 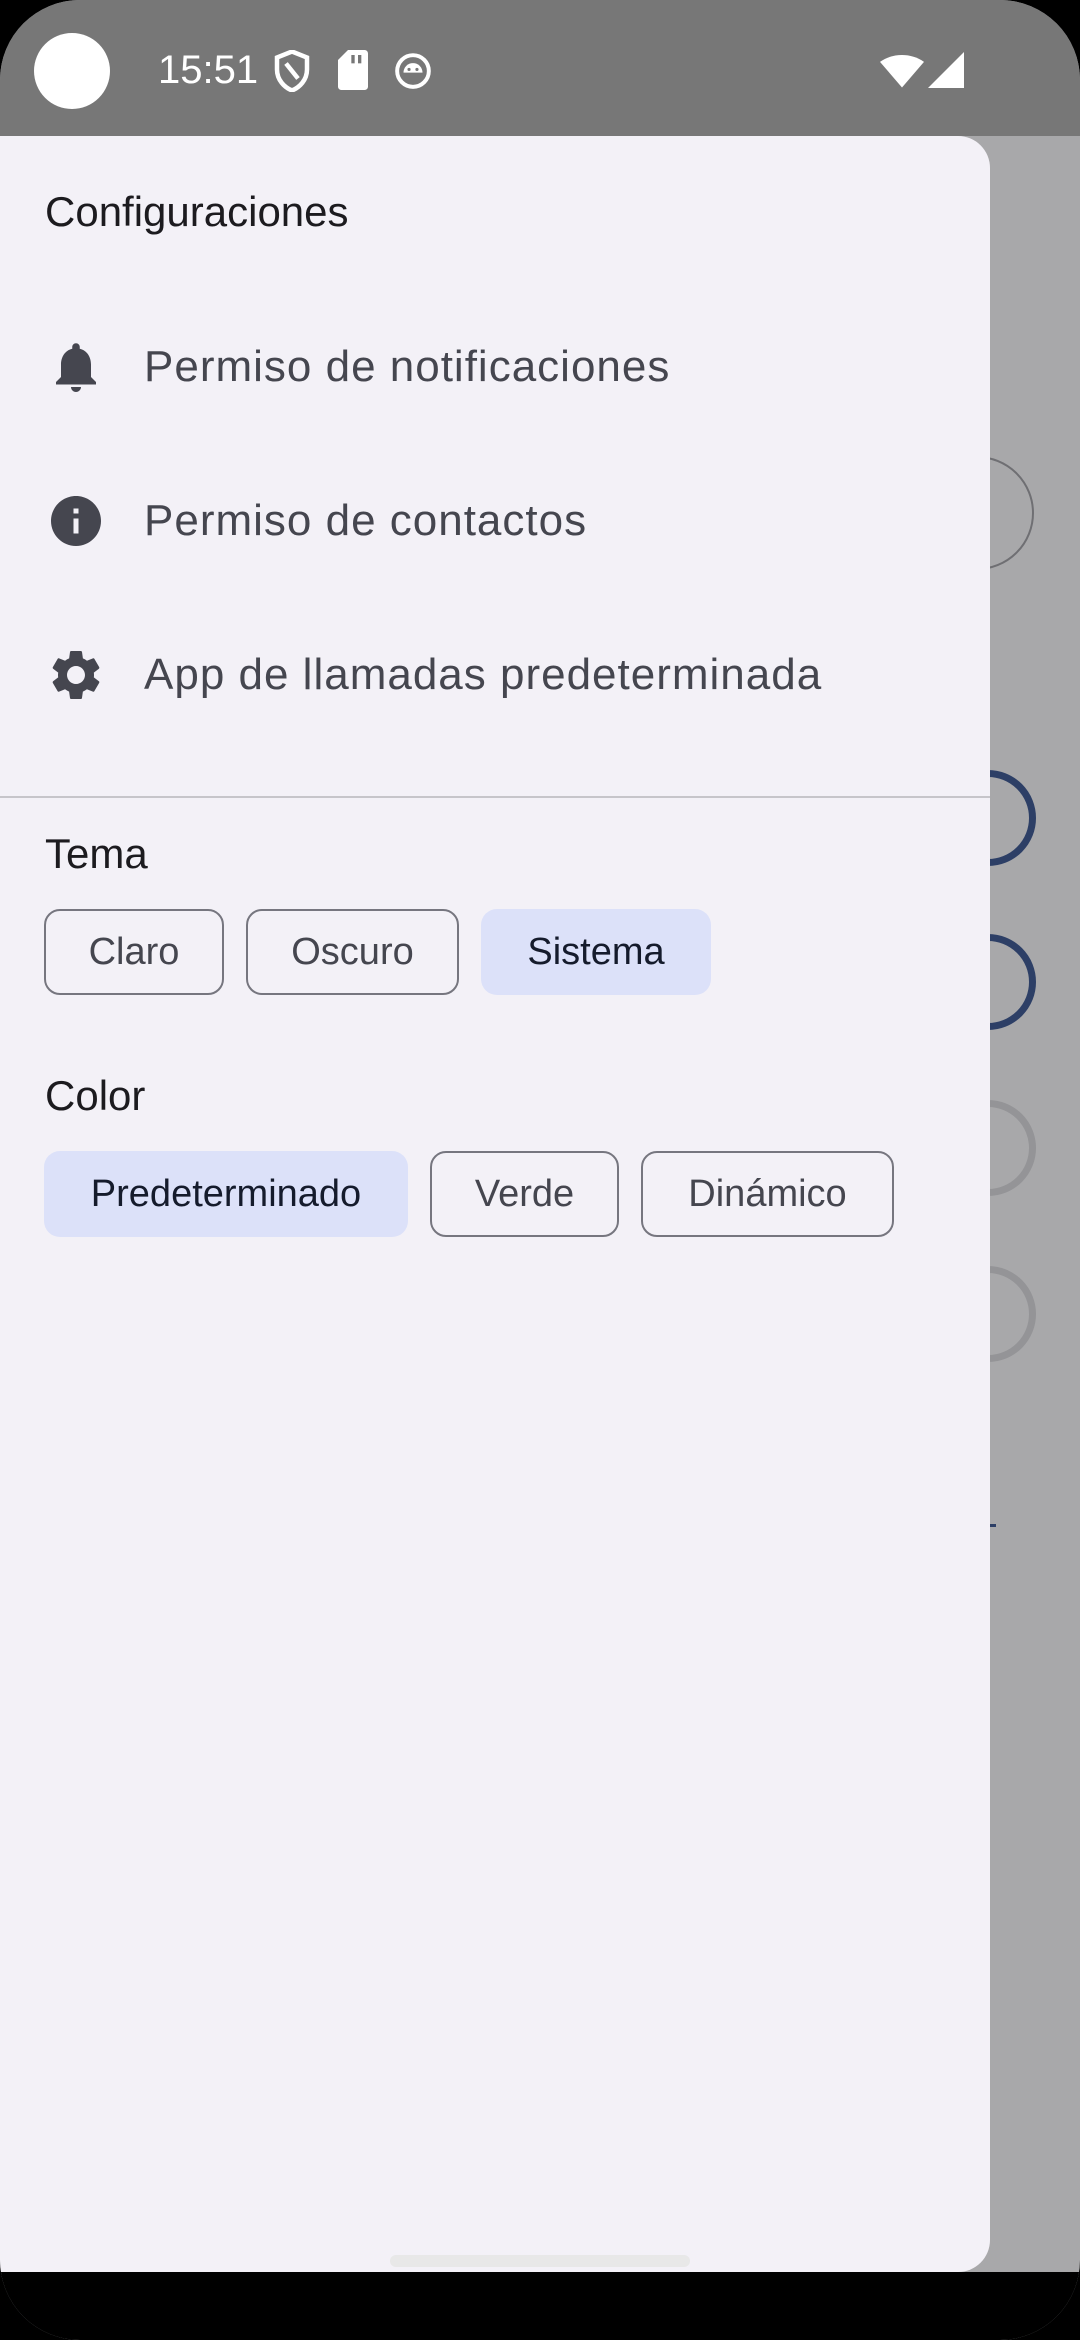 I want to click on info-icon, so click(x=76, y=521).